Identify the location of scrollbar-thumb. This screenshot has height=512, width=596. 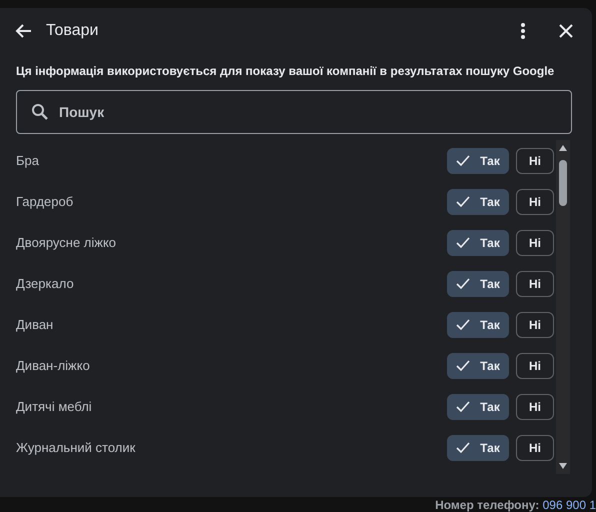
(563, 183).